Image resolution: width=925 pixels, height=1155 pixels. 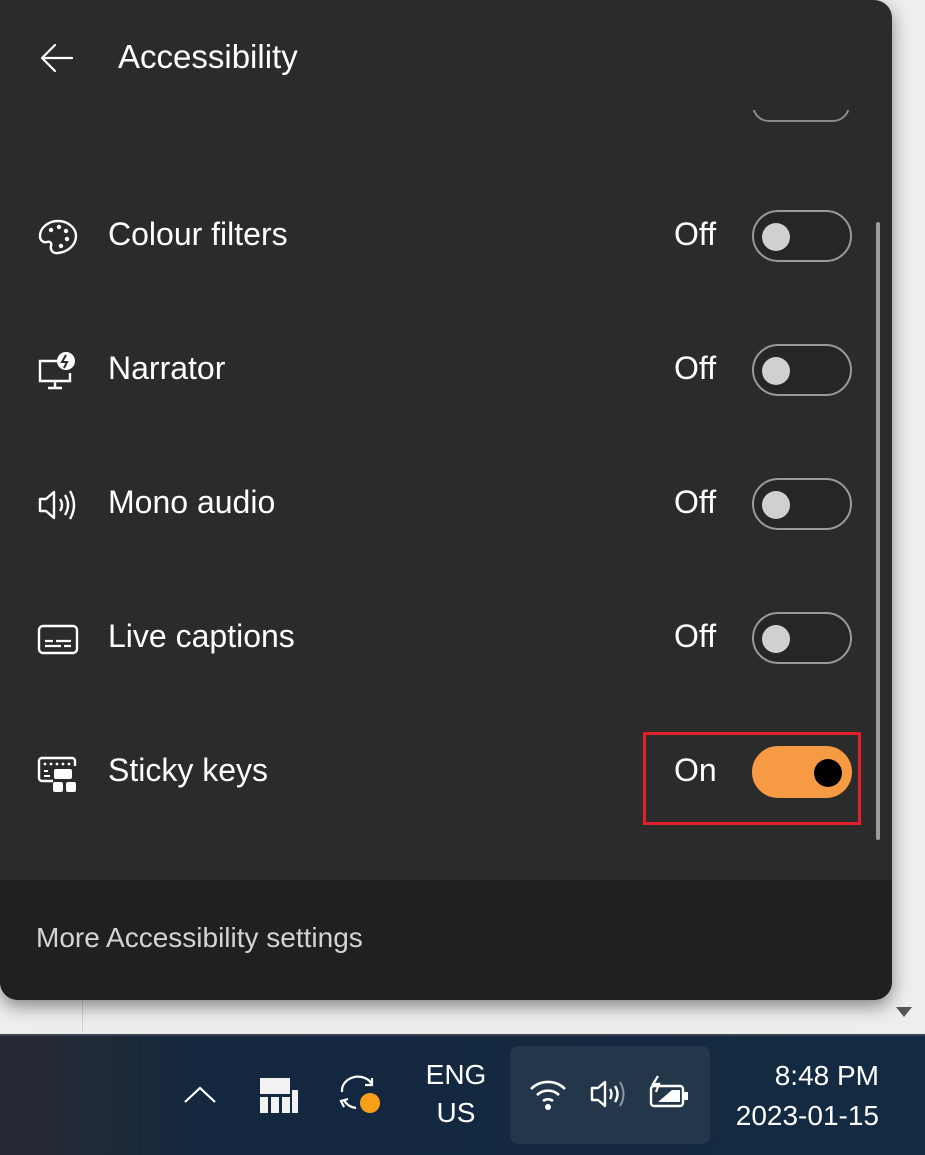 What do you see at coordinates (56, 371) in the screenshot?
I see `narrator-icon` at bounding box center [56, 371].